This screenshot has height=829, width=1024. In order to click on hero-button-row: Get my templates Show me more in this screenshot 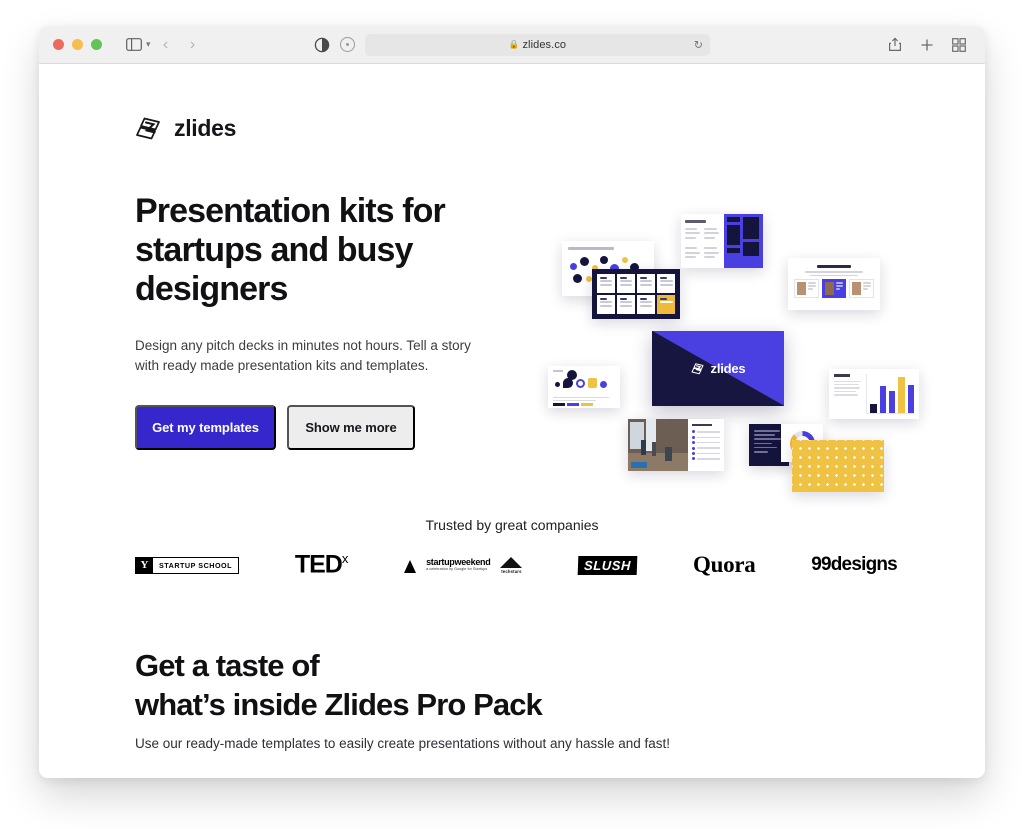, I will do `click(335, 427)`.